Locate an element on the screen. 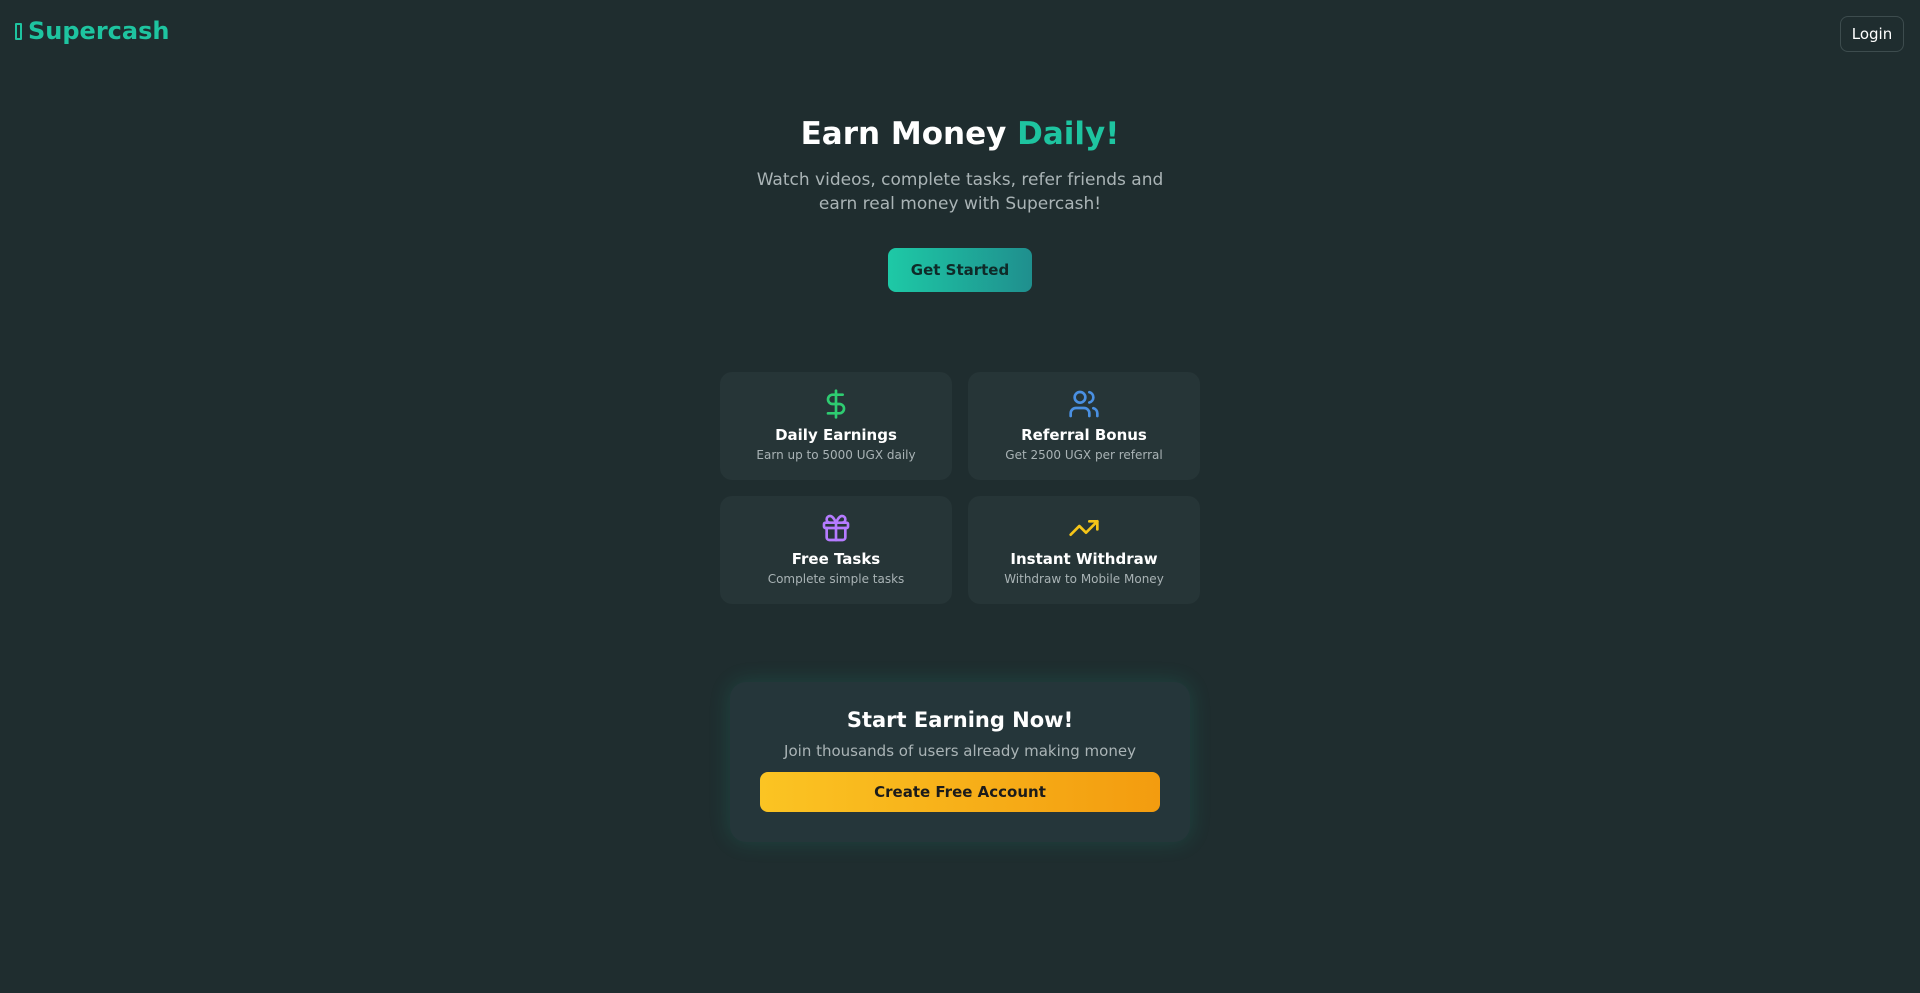  feature-description: Earn up to 5000 UGX daily is located at coordinates (836, 455).